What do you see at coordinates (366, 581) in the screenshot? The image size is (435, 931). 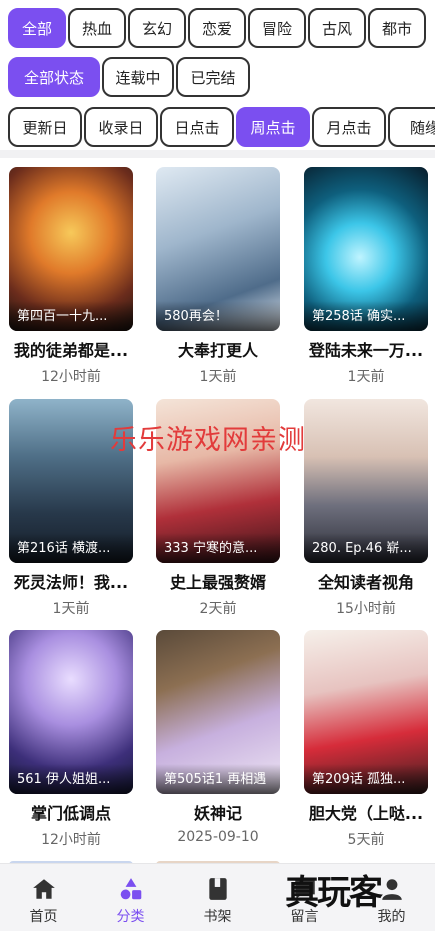 I see `comic-title: 全知读者视角` at bounding box center [366, 581].